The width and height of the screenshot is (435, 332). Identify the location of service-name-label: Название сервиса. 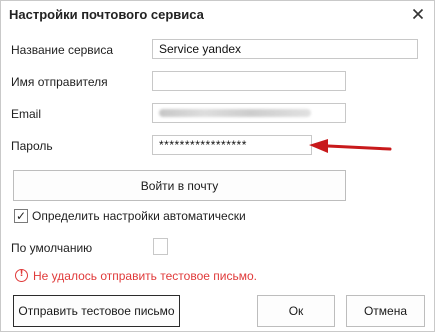
(62, 50).